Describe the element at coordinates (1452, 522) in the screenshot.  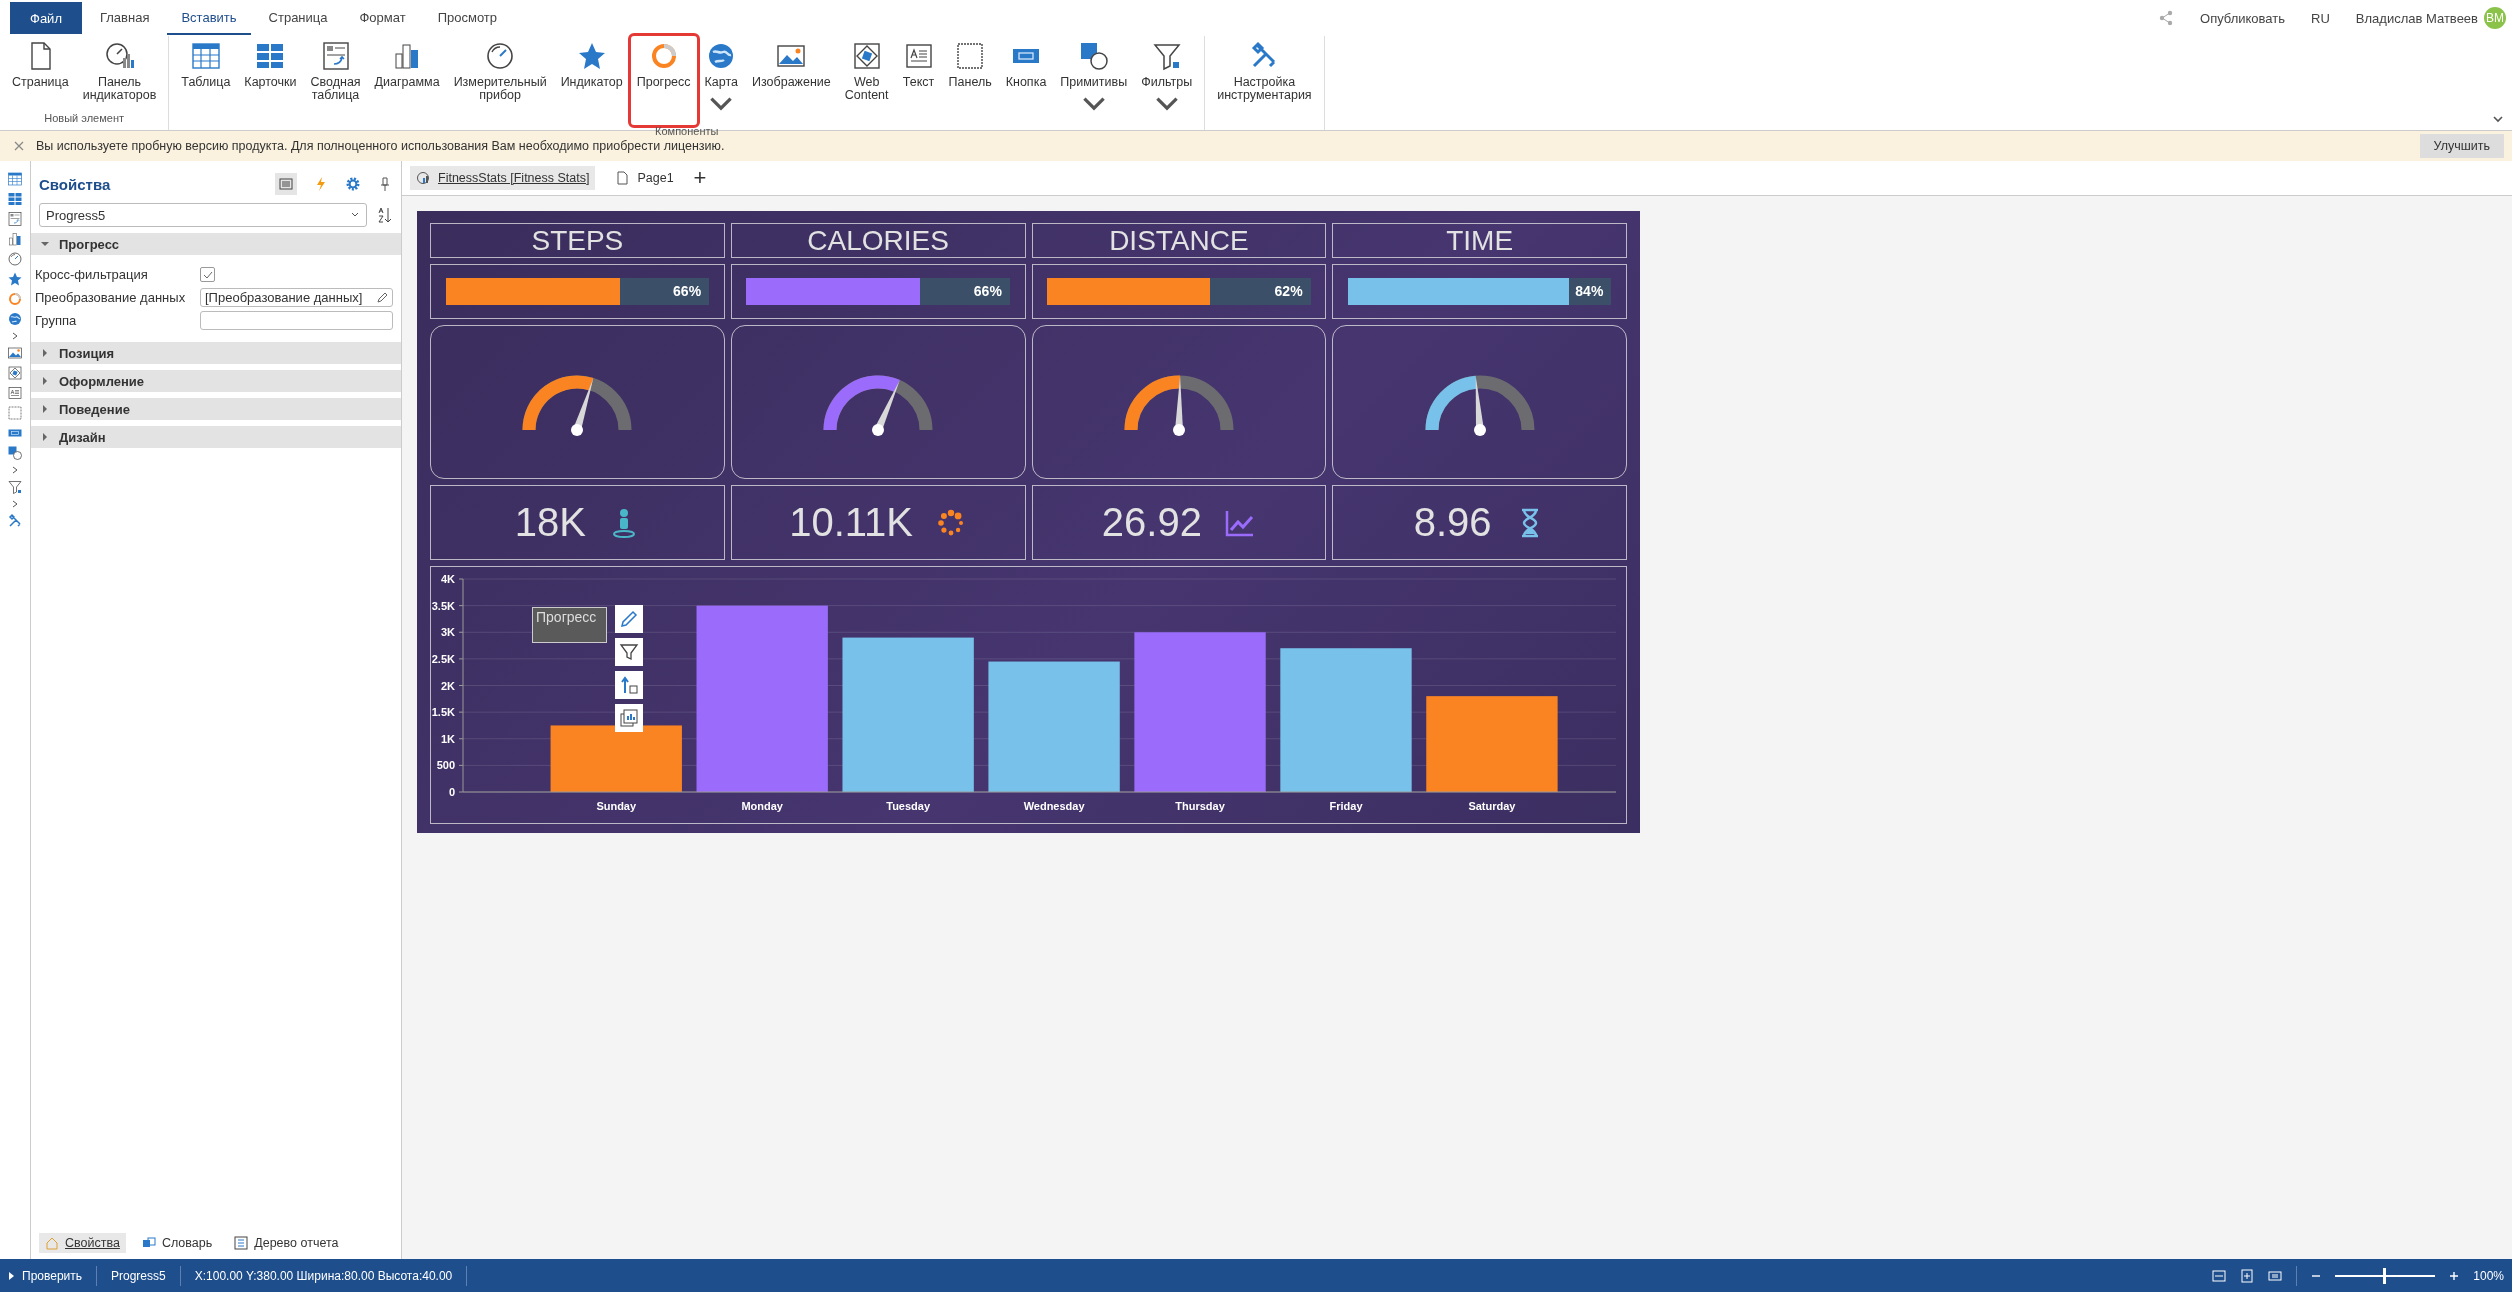
I see `metric-value: 8.96` at that location.